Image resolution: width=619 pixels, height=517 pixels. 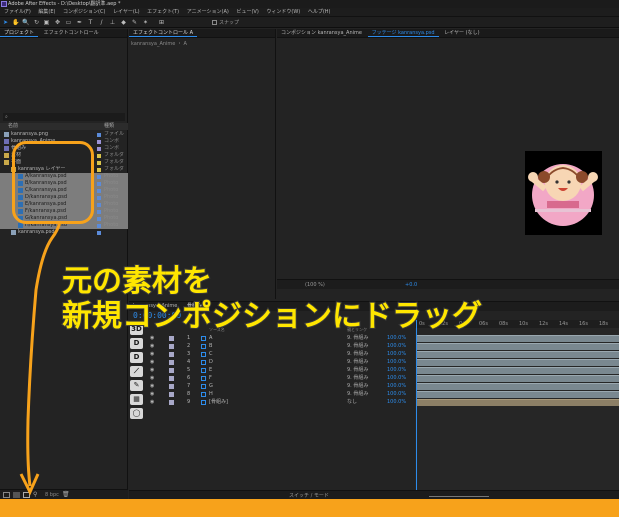 What do you see at coordinates (309, 508) in the screenshot?
I see `bottom-banner` at bounding box center [309, 508].